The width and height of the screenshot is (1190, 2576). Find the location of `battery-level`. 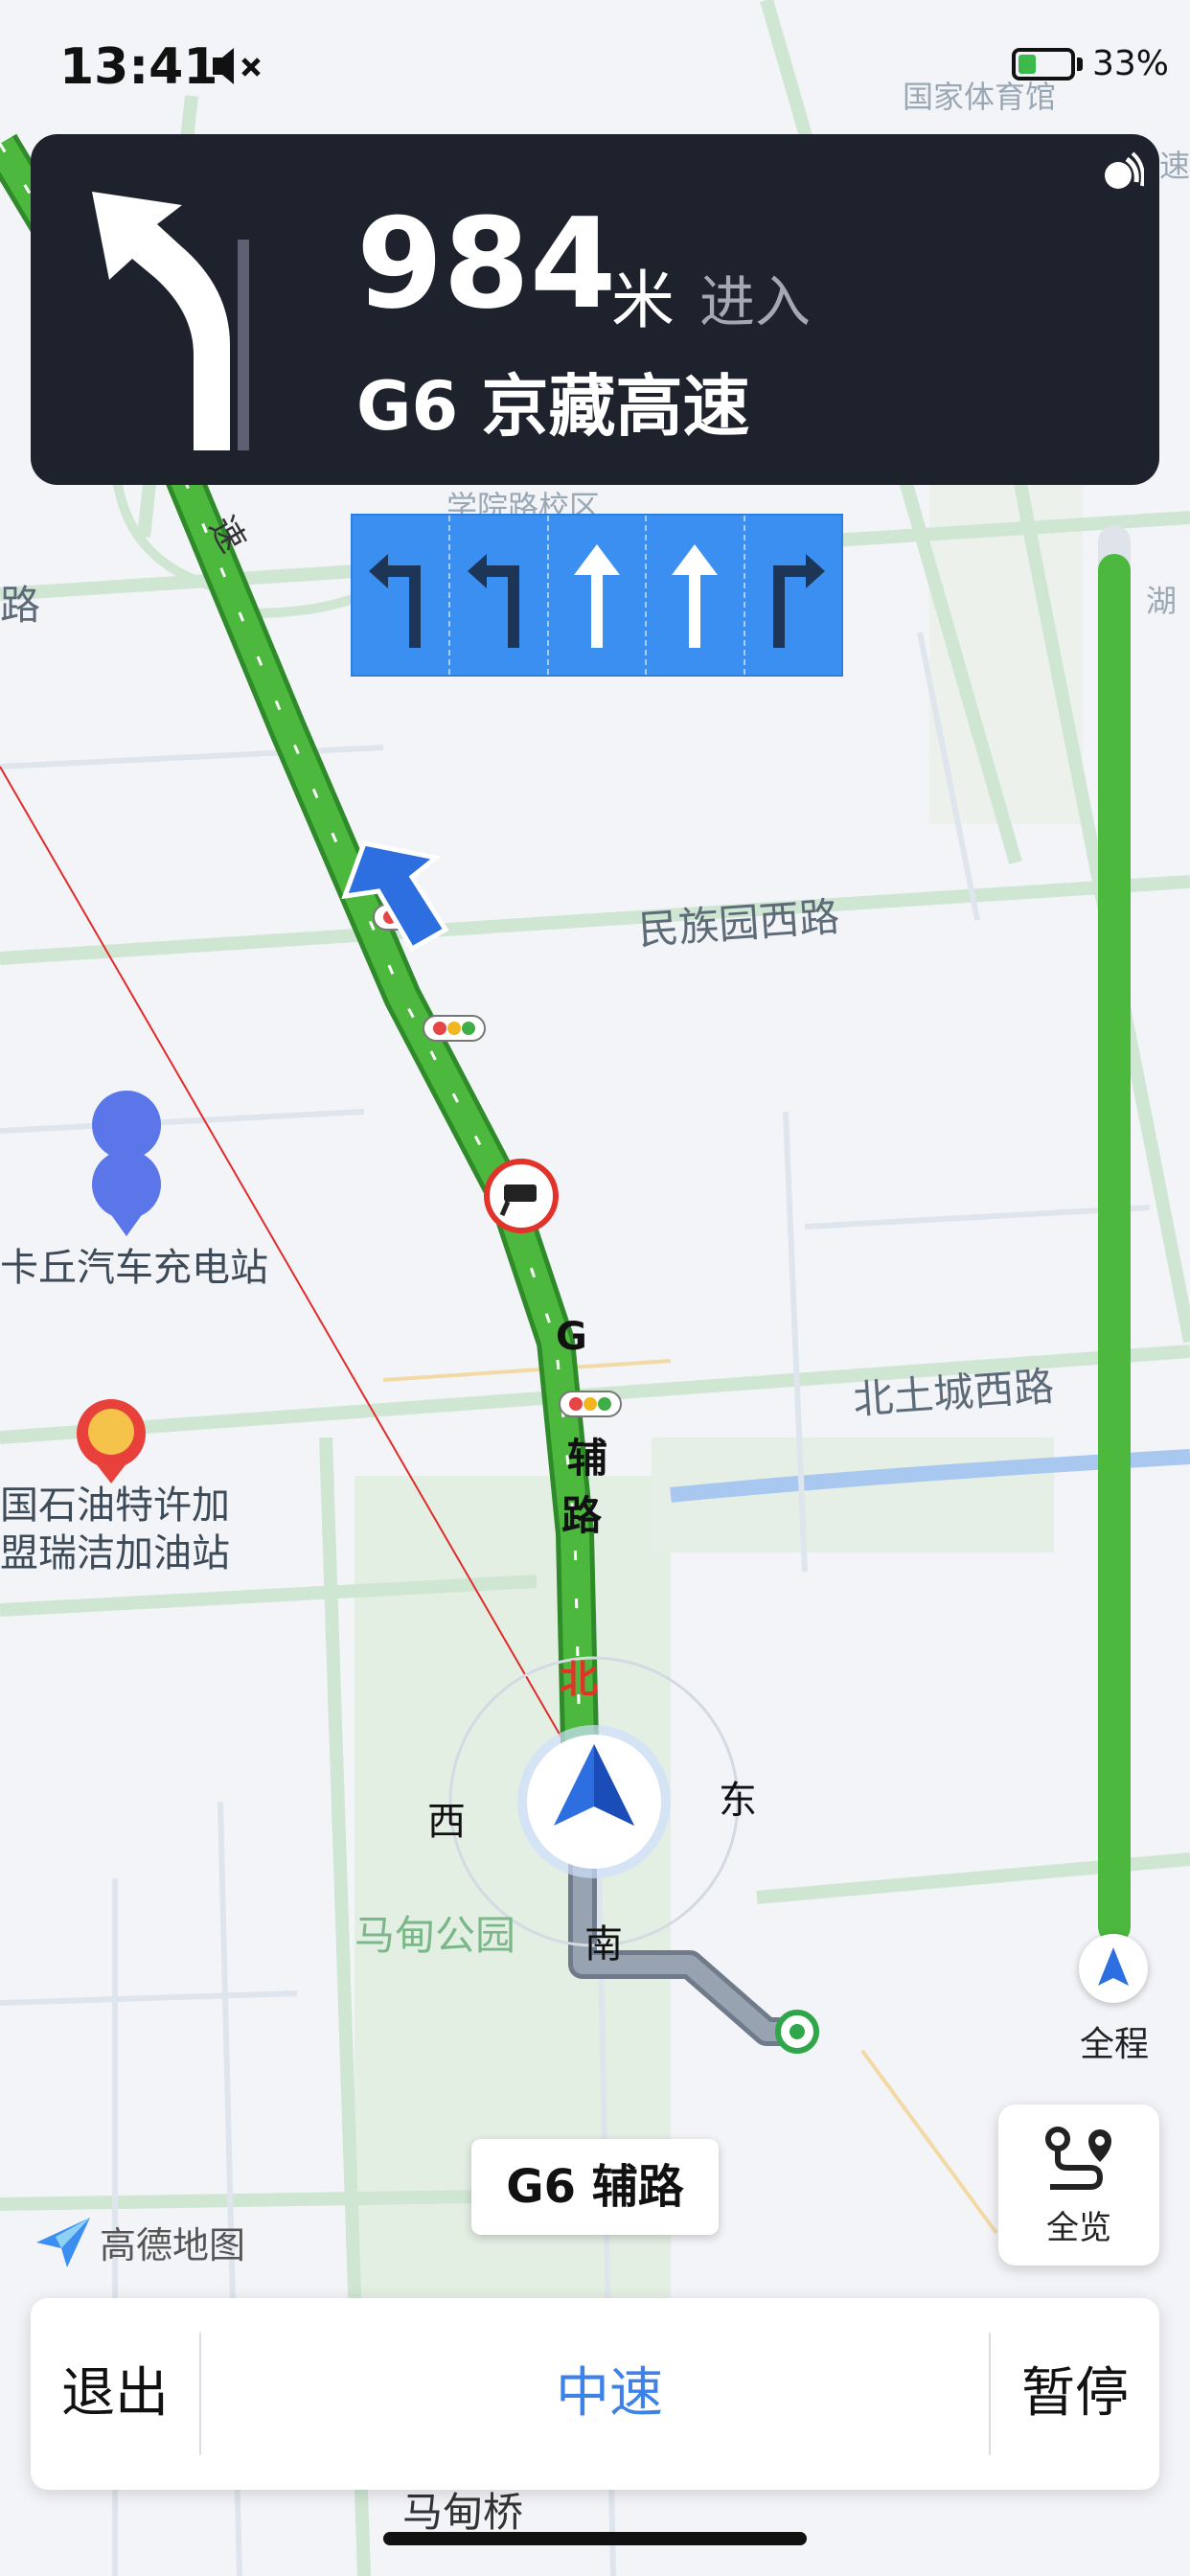

battery-level is located at coordinates (1027, 64).